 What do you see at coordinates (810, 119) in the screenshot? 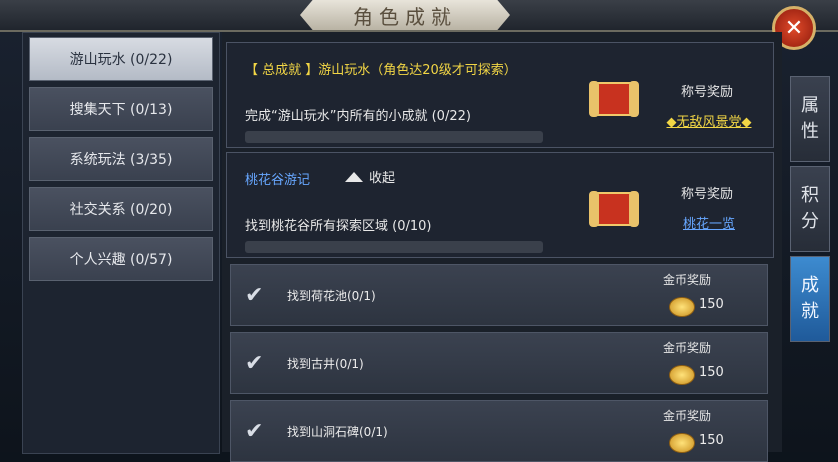
I see `tab-attributes: 属 性` at bounding box center [810, 119].